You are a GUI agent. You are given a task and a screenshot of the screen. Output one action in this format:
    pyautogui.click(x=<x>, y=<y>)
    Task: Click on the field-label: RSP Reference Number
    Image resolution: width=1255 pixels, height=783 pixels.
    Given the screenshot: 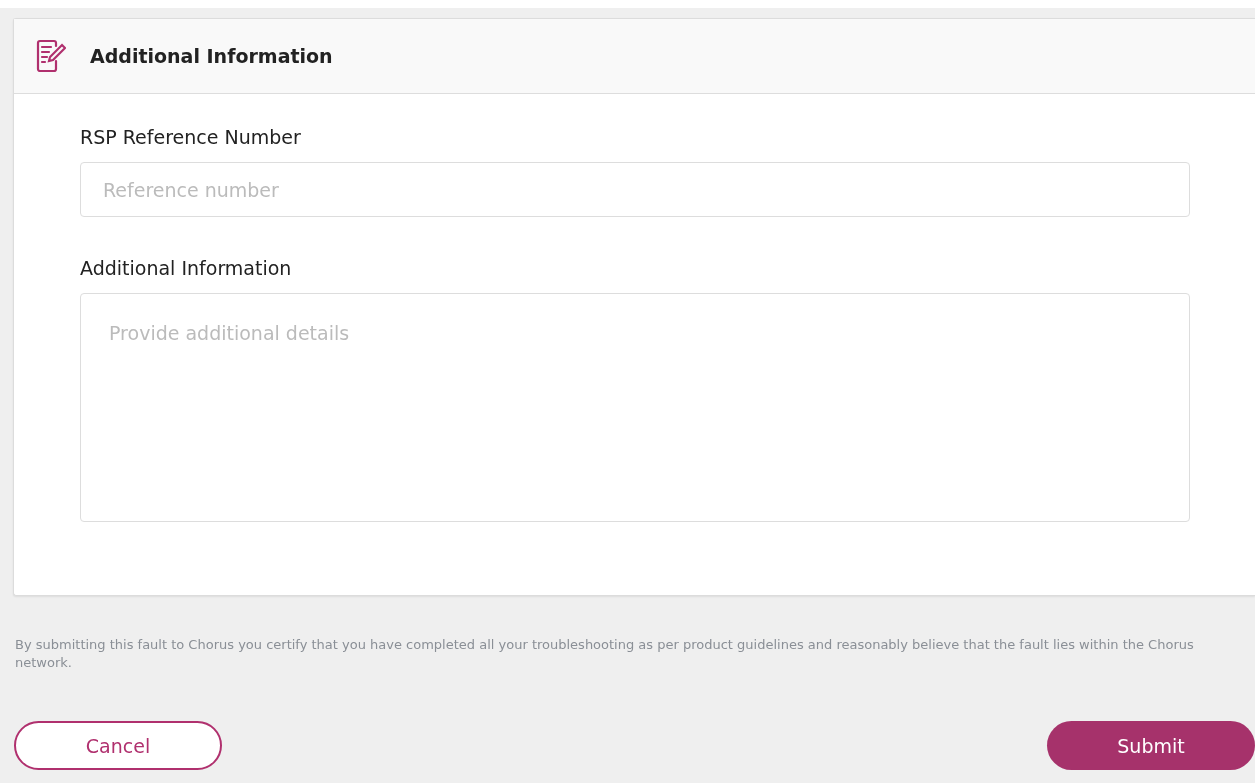 What is the action you would take?
    pyautogui.click(x=191, y=137)
    